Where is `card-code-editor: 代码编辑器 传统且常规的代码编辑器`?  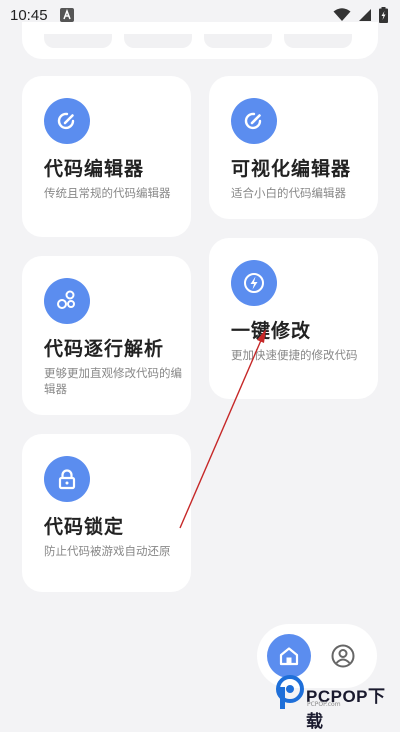
card-code-editor: 代码编辑器 传统且常规的代码编辑器 is located at coordinates (106, 156).